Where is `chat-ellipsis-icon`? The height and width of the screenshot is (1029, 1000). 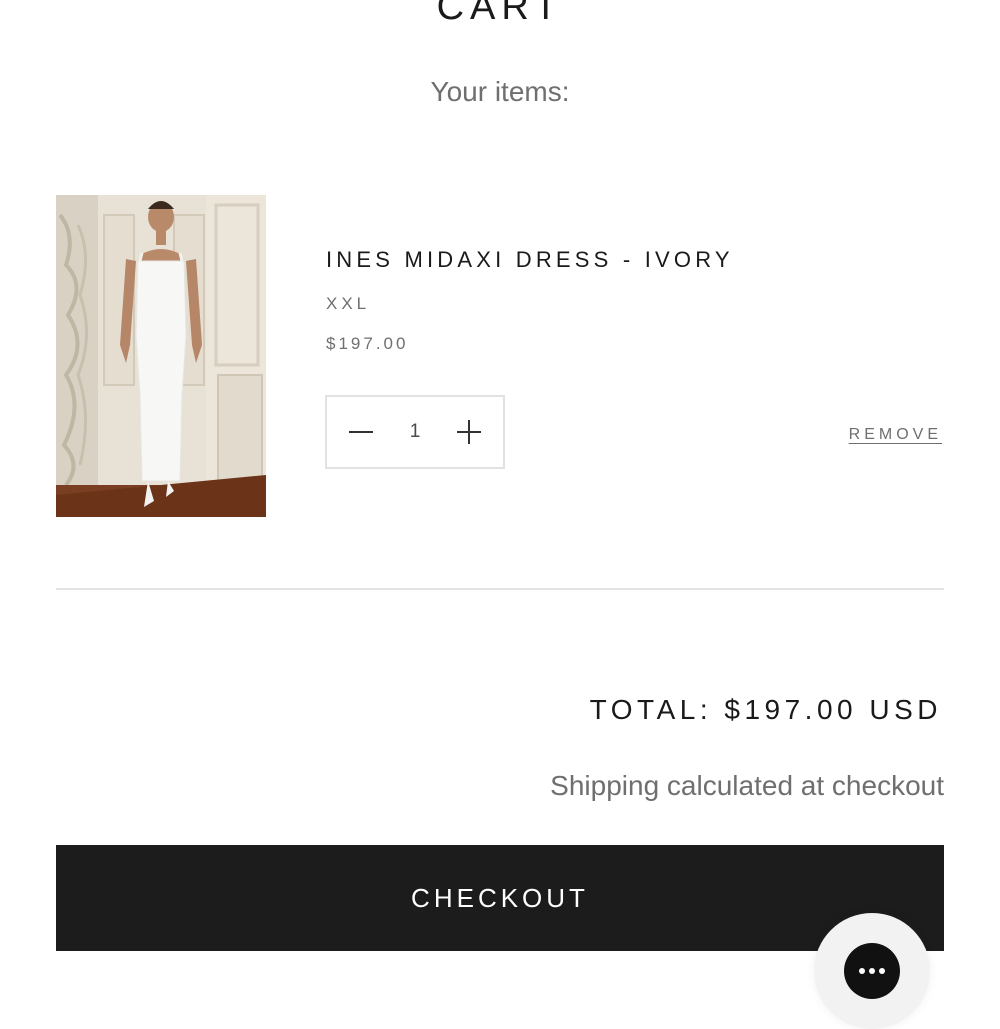
chat-ellipsis-icon is located at coordinates (872, 971).